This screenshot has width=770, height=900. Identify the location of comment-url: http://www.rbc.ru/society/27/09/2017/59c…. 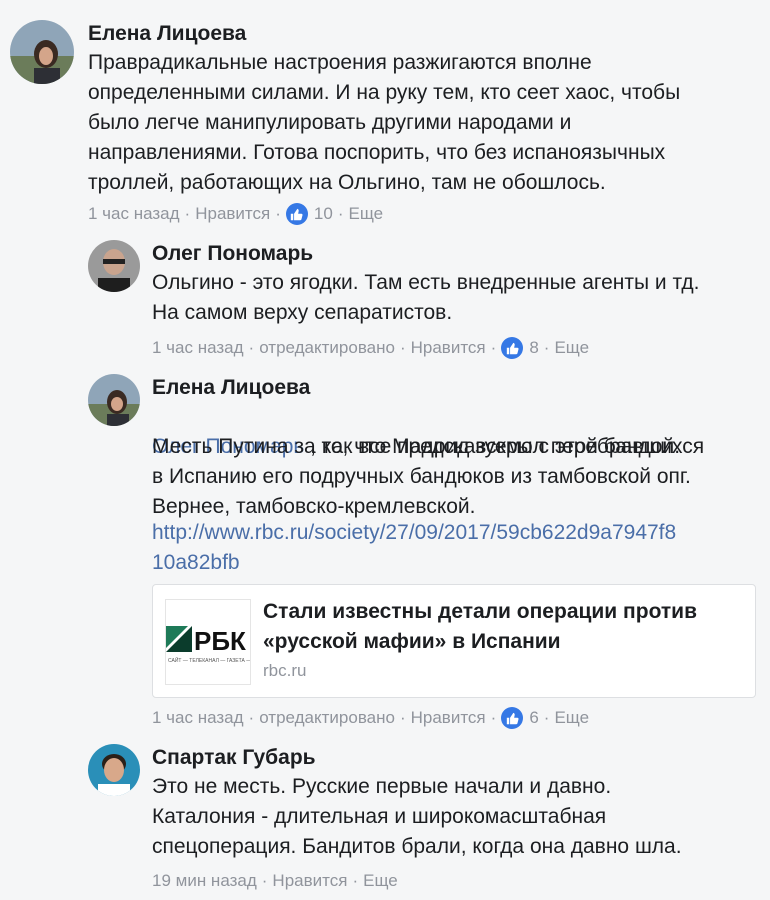
(457, 548).